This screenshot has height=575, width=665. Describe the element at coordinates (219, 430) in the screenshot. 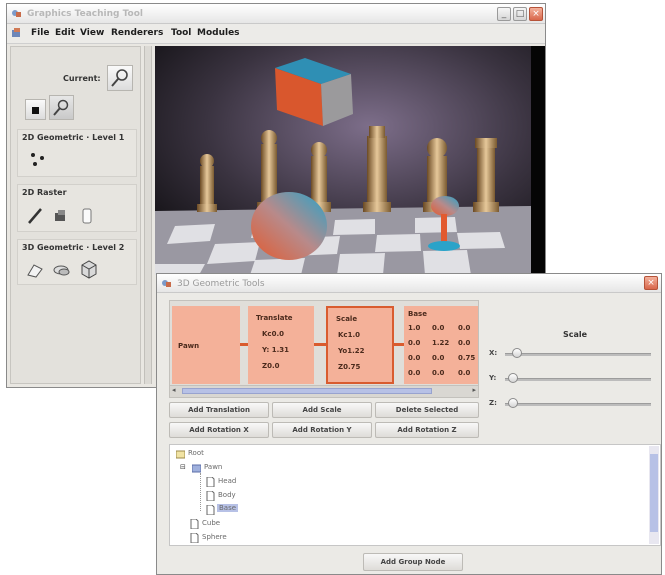

I see `add-rotation-x-button: Add Rotation X` at that location.